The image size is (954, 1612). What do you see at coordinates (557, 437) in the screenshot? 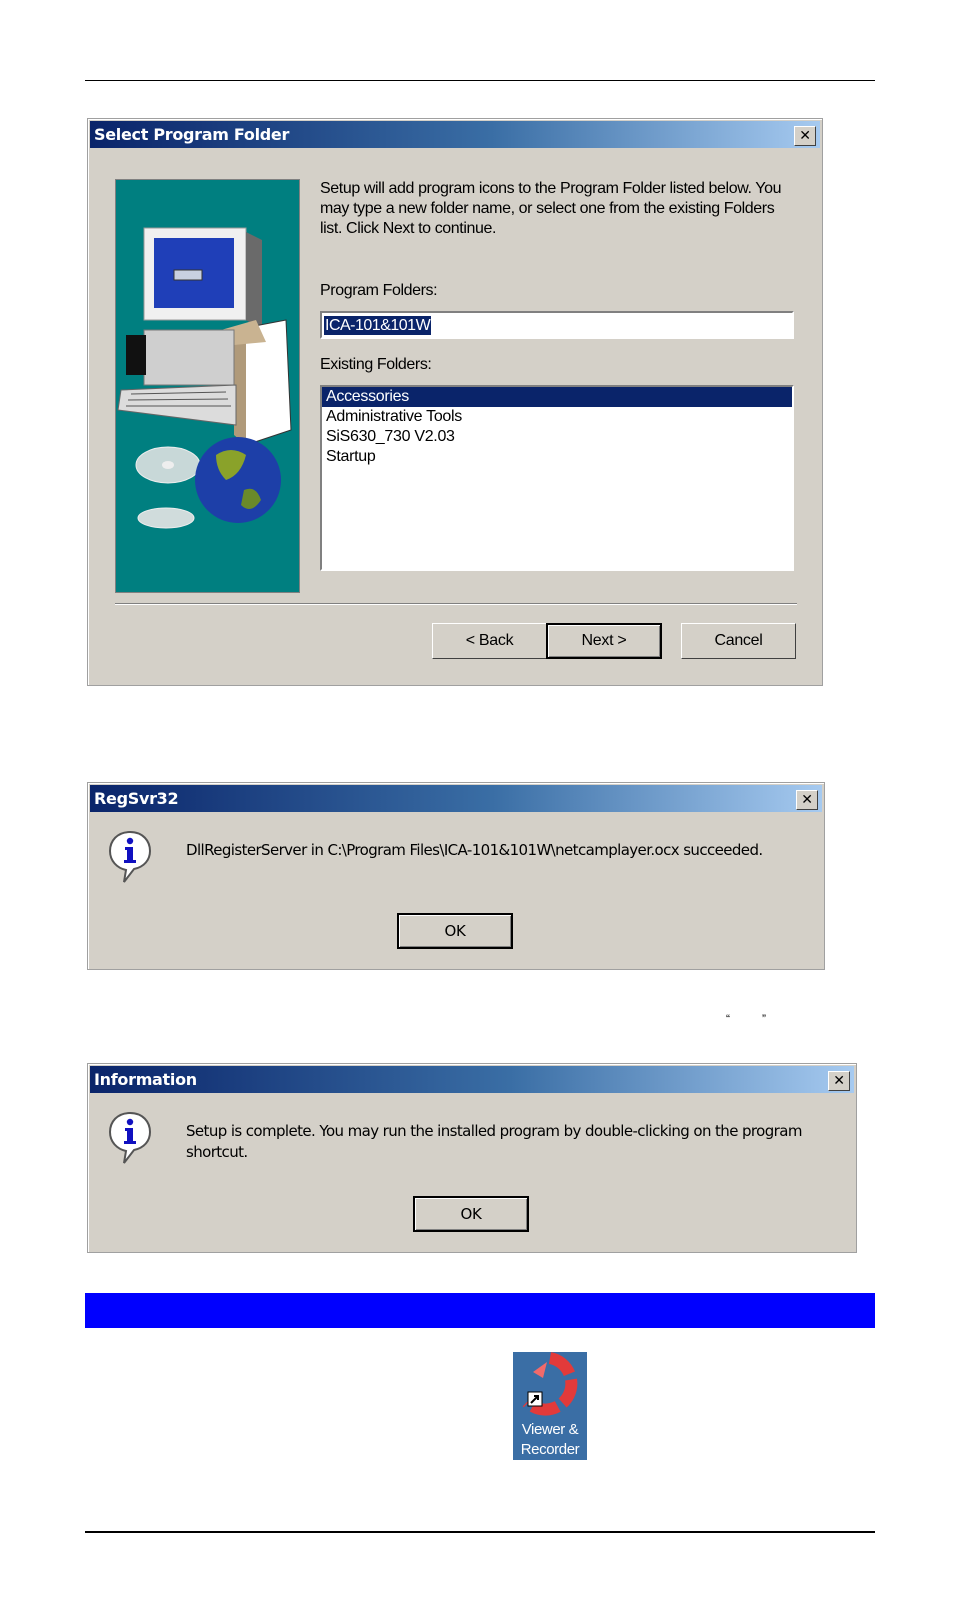
I see `list-item: SiS630_730 V2.03` at bounding box center [557, 437].